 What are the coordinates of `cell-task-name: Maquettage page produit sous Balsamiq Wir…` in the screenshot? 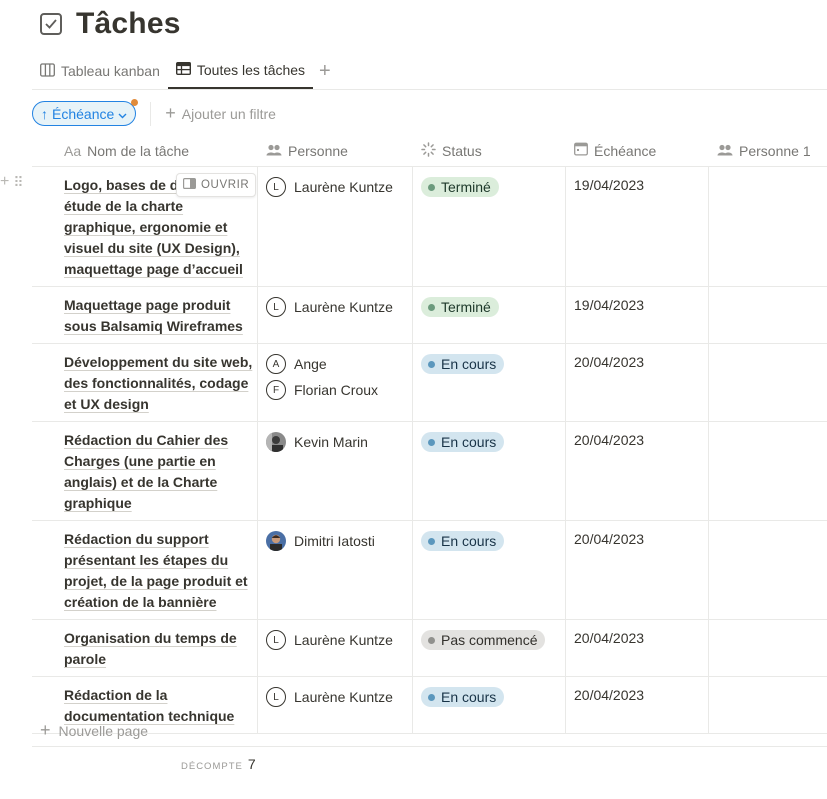 It's located at (145, 315).